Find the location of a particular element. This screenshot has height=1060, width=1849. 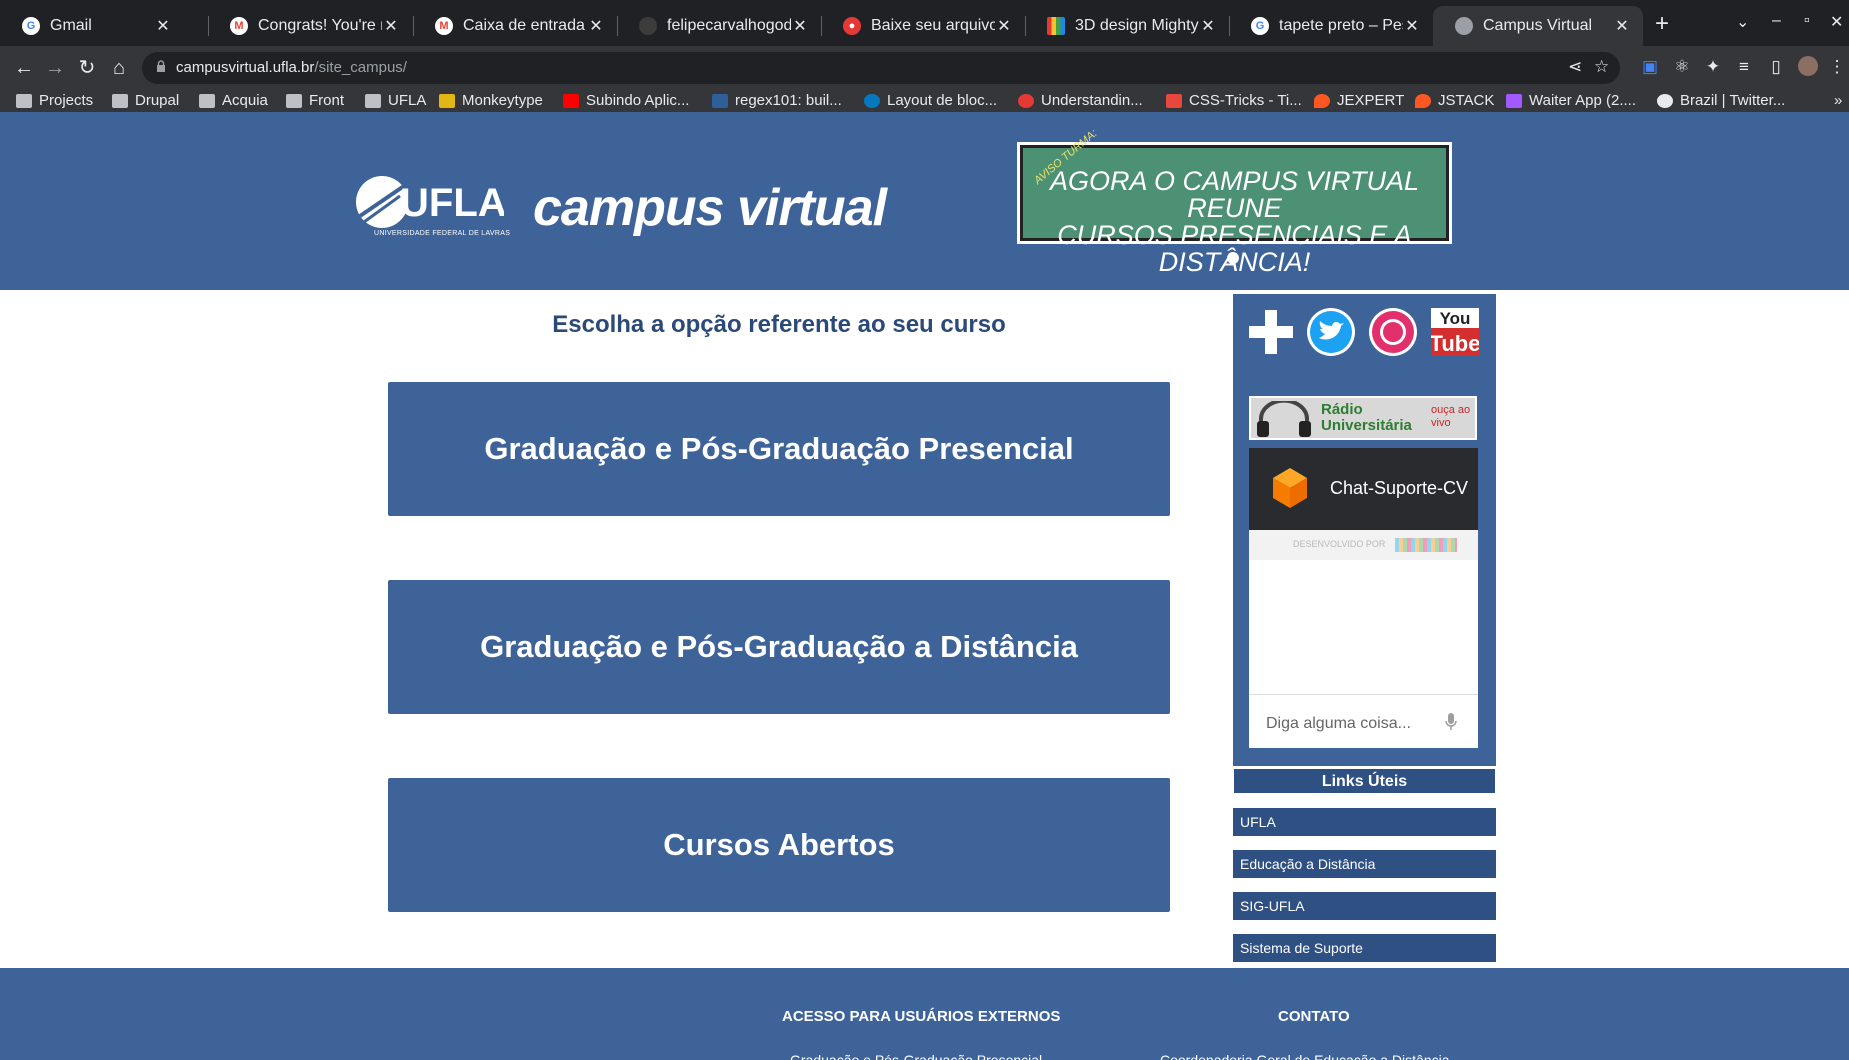

bookmark-star-icon: ☆ is located at coordinates (1601, 67).